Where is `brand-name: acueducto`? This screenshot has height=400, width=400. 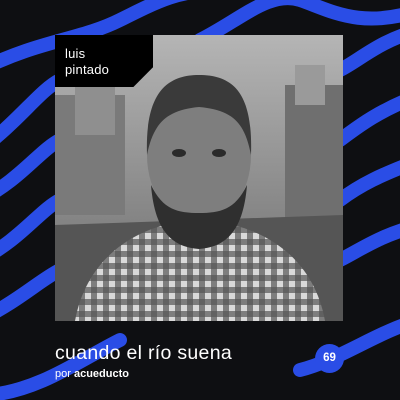 brand-name: acueducto is located at coordinates (101, 374).